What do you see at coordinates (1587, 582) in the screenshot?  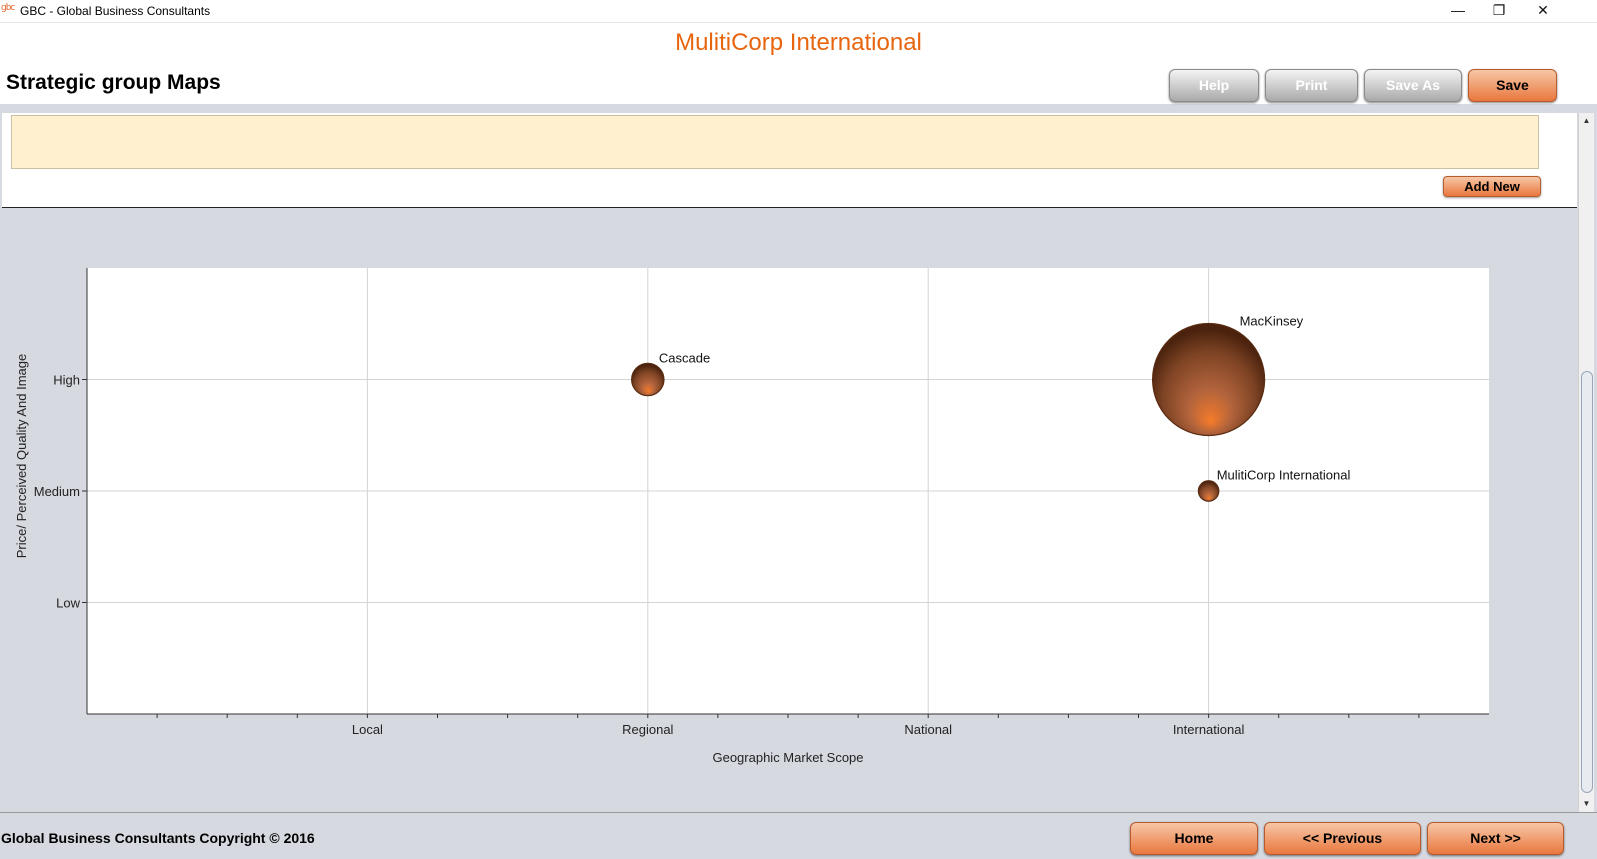 I see `scroll-thumb` at bounding box center [1587, 582].